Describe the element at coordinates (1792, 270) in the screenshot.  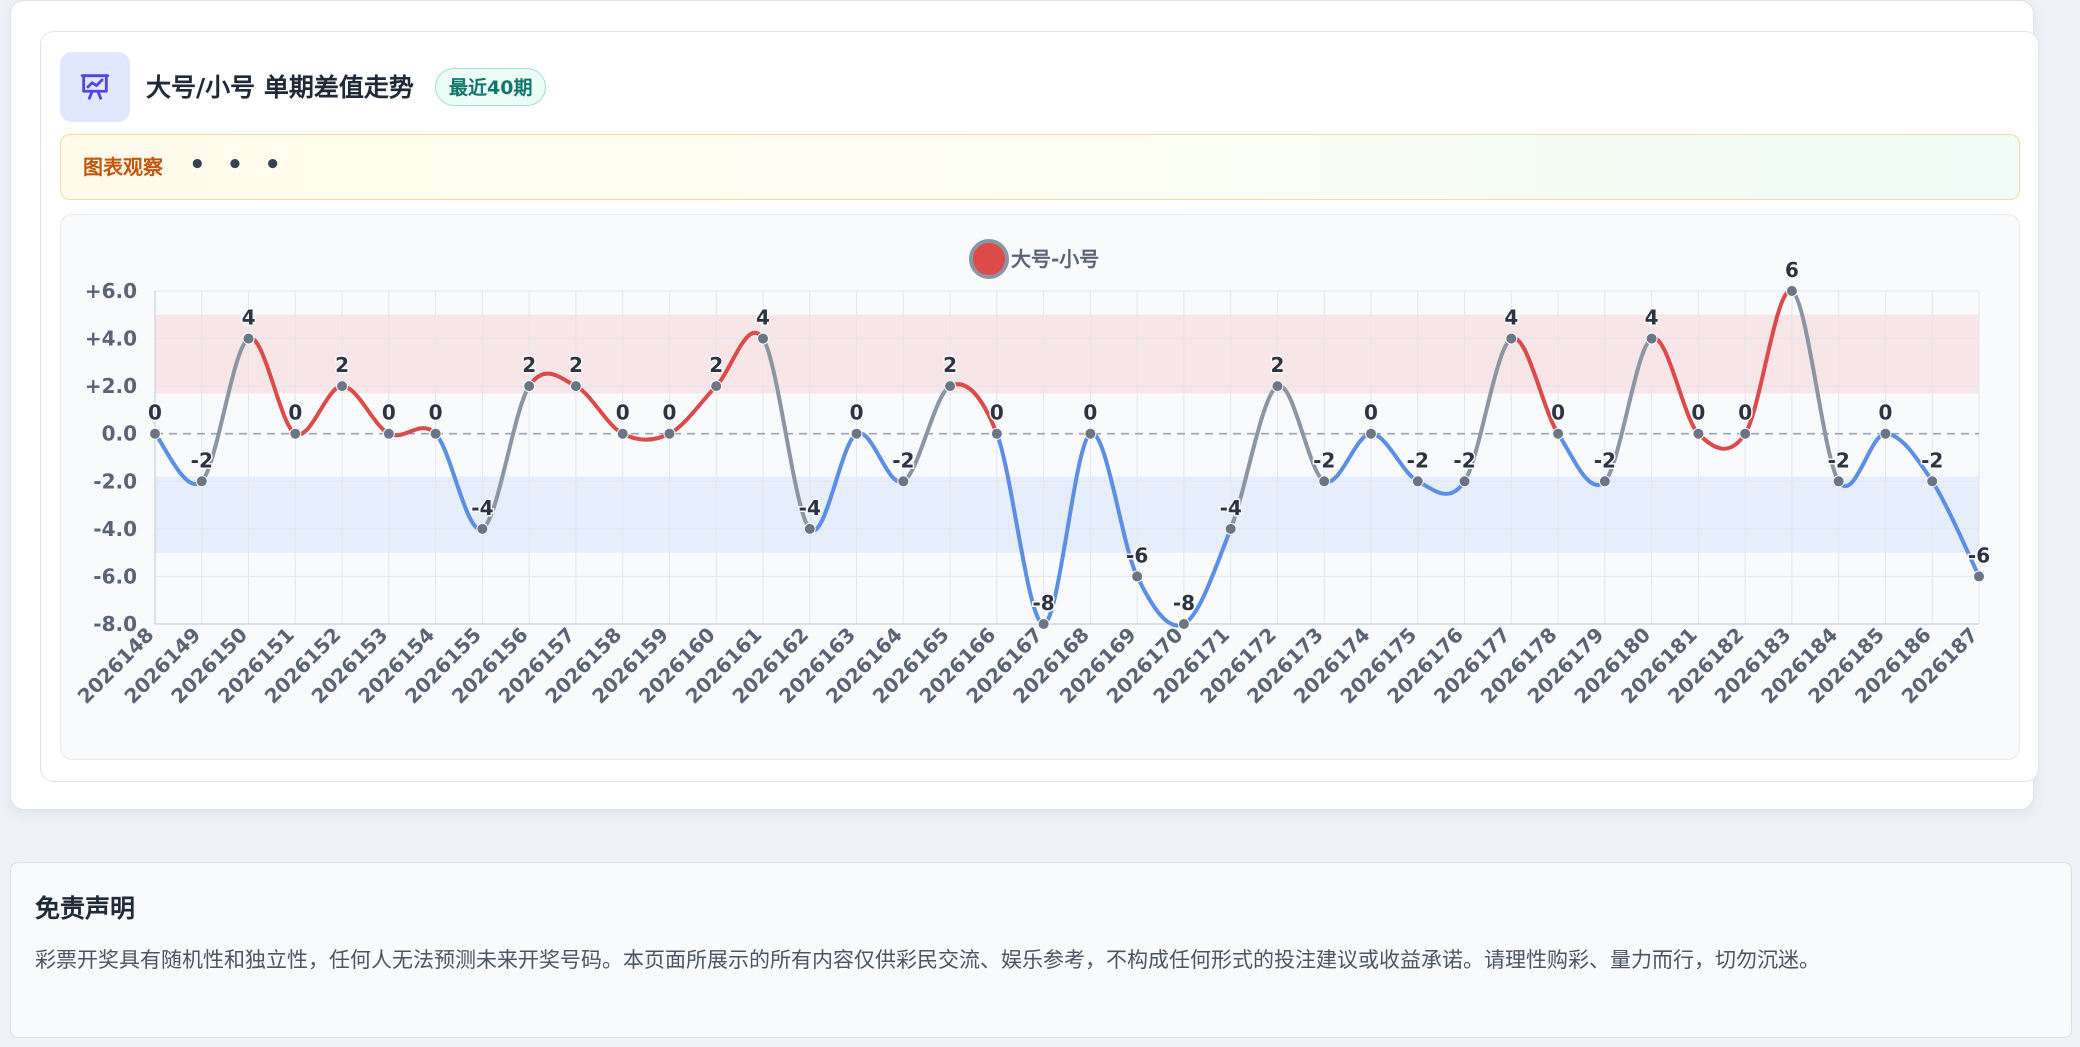
I see `data-label: 6` at that location.